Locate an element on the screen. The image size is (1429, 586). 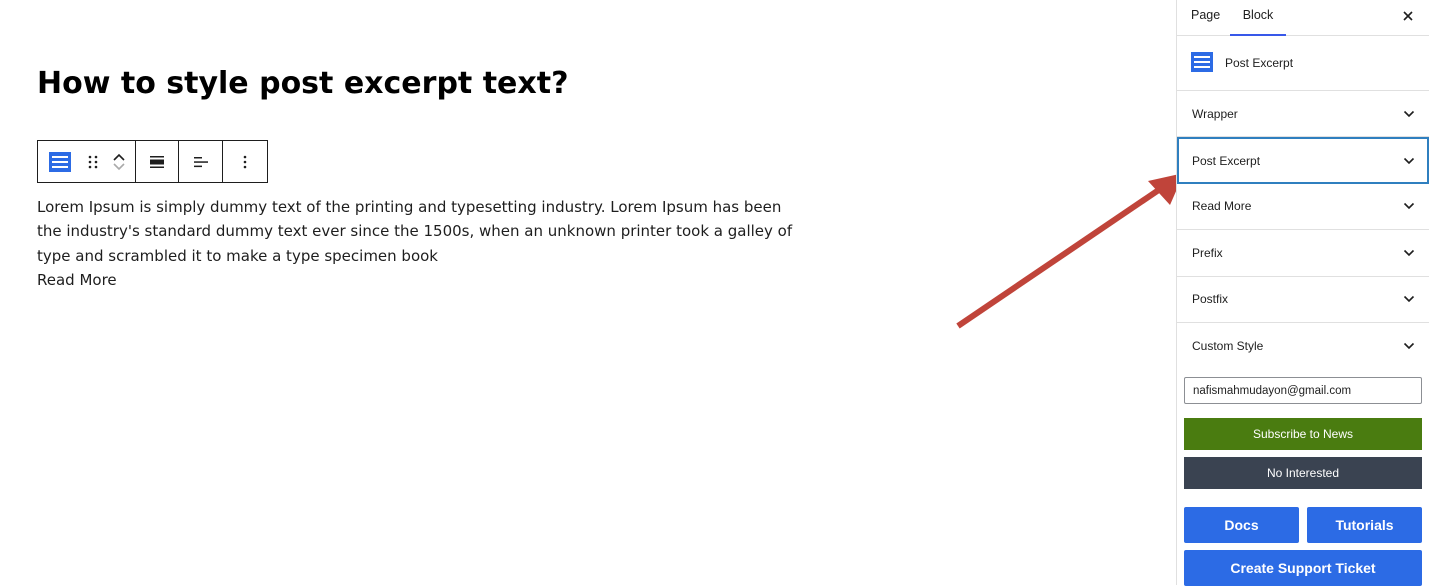
panel-wrapper: Wrapper is located at coordinates (1303, 114).